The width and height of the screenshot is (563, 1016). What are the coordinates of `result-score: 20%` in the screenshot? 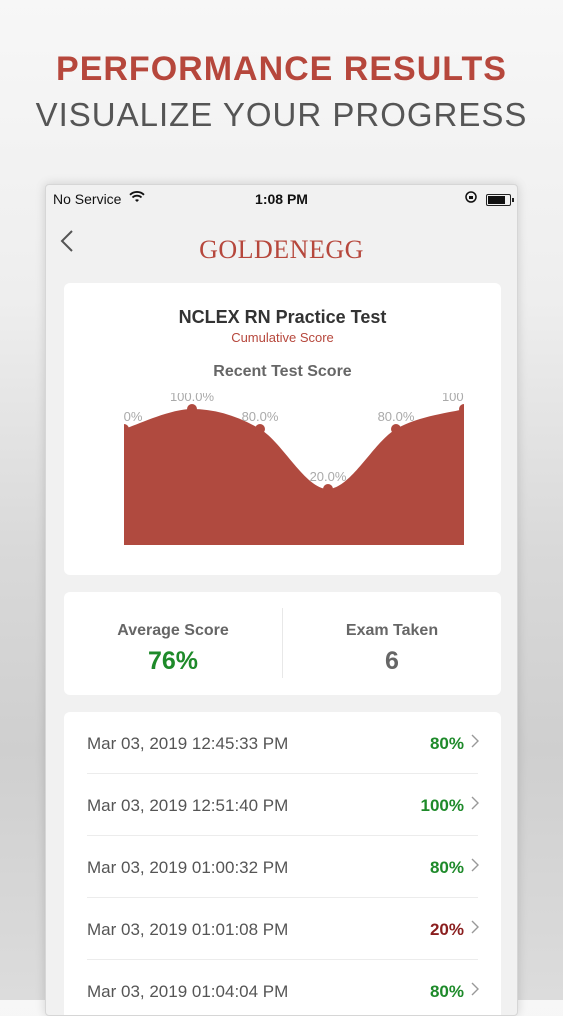 It's located at (446, 929).